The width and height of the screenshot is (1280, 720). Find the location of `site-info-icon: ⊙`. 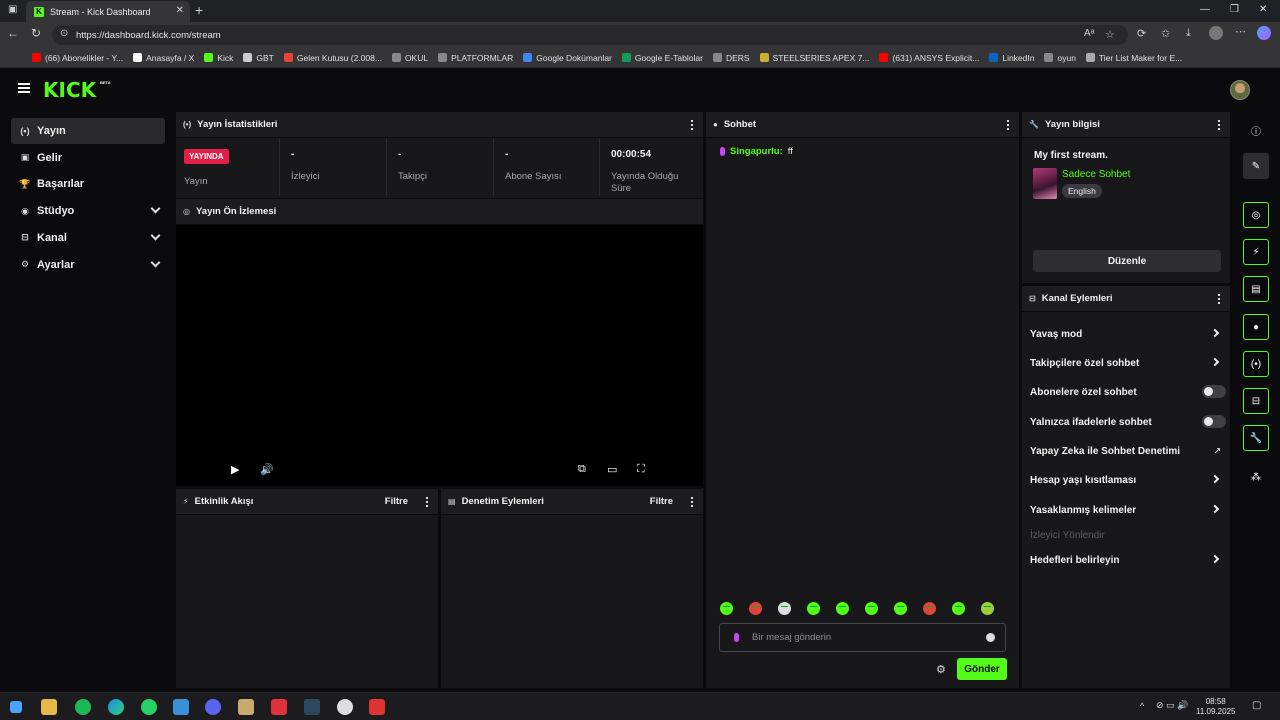

site-info-icon: ⊙ is located at coordinates (64, 33).